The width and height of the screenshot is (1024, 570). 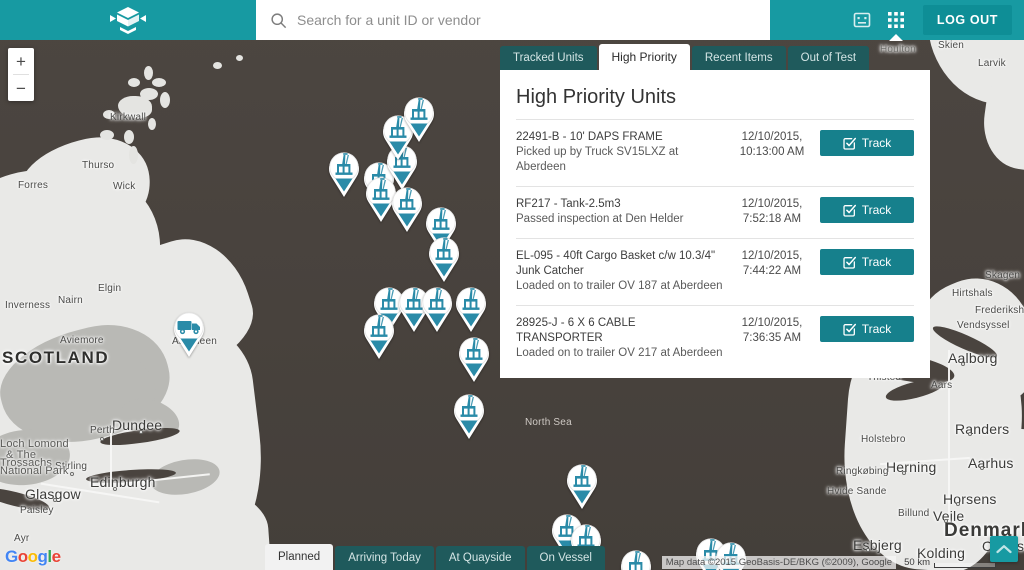 I want to click on map-filter-tab: Arriving Today, so click(x=384, y=558).